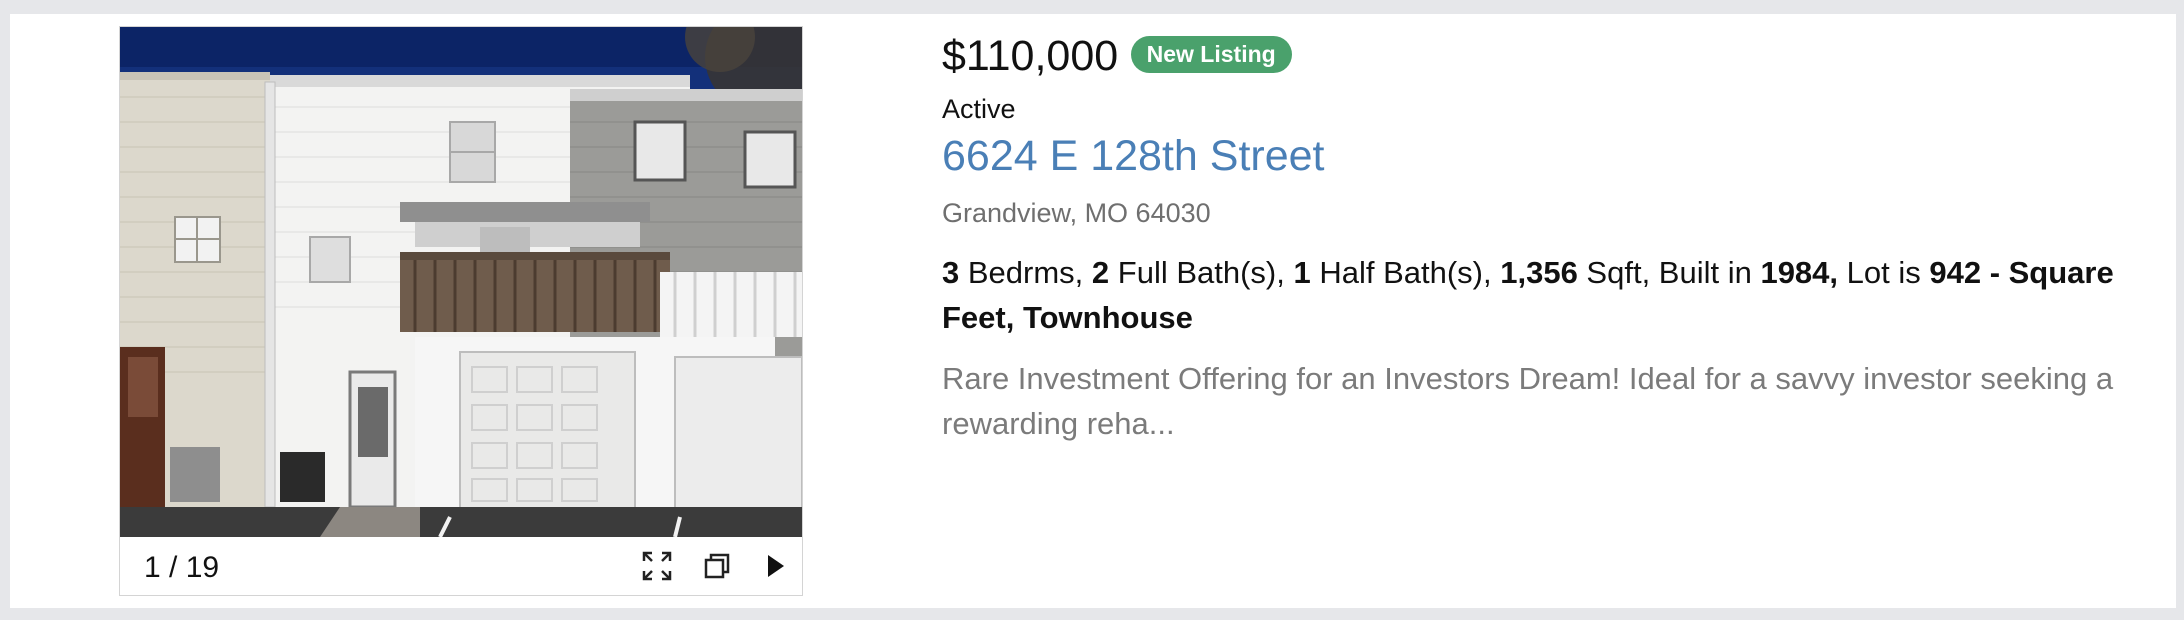  Describe the element at coordinates (1030, 56) in the screenshot. I see `price: $110,000` at that location.